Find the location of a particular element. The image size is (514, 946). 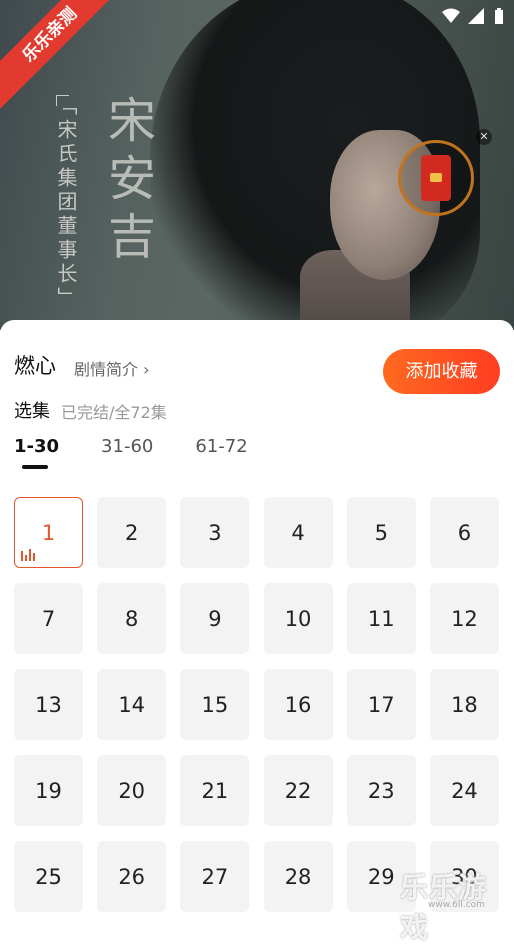

episode-number: 22 is located at coordinates (298, 790).